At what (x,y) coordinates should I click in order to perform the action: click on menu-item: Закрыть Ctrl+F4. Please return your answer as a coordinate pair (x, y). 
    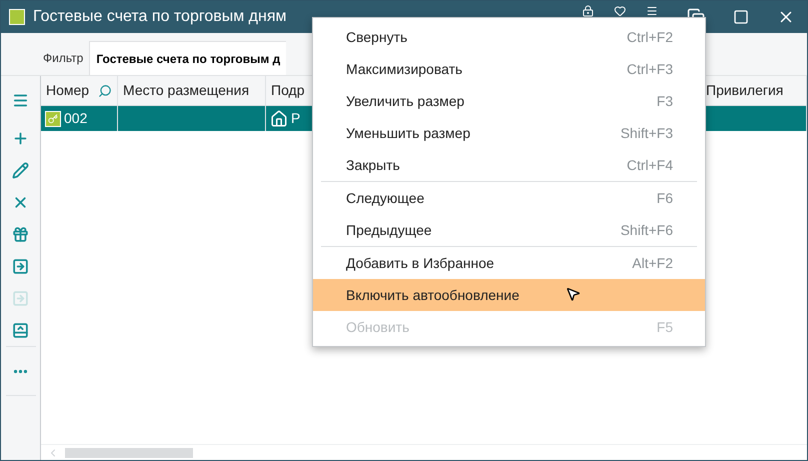
    Looking at the image, I should click on (509, 165).